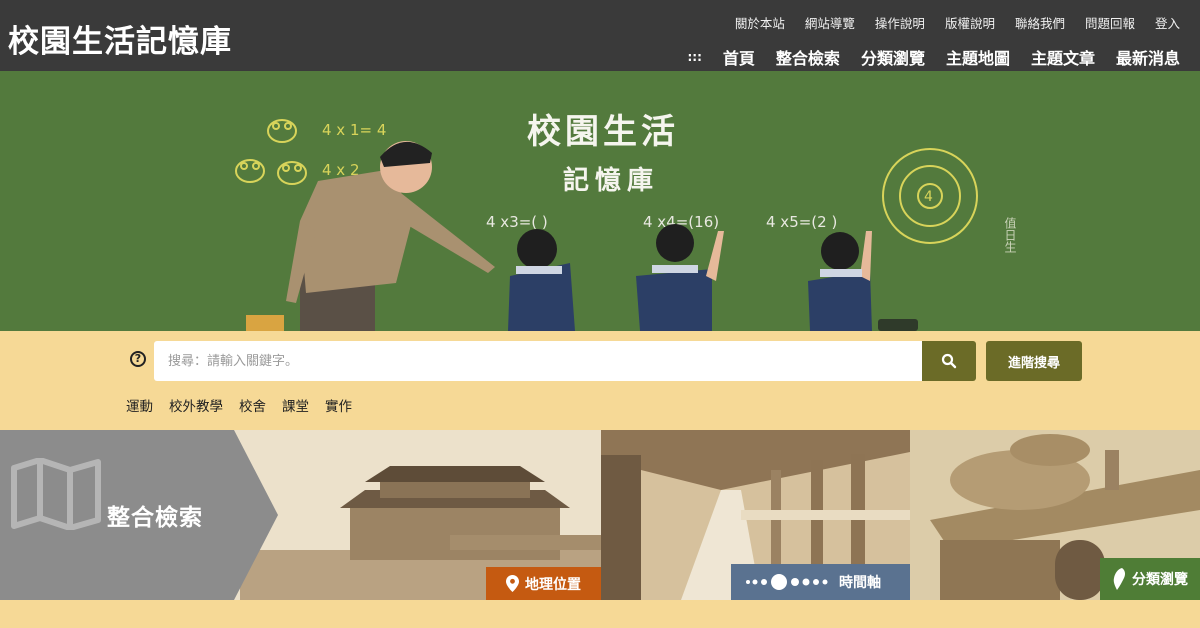 The width and height of the screenshot is (1200, 628). I want to click on quick-tag-list: 運動 校外教學 校舍 課堂 實作, so click(239, 405).